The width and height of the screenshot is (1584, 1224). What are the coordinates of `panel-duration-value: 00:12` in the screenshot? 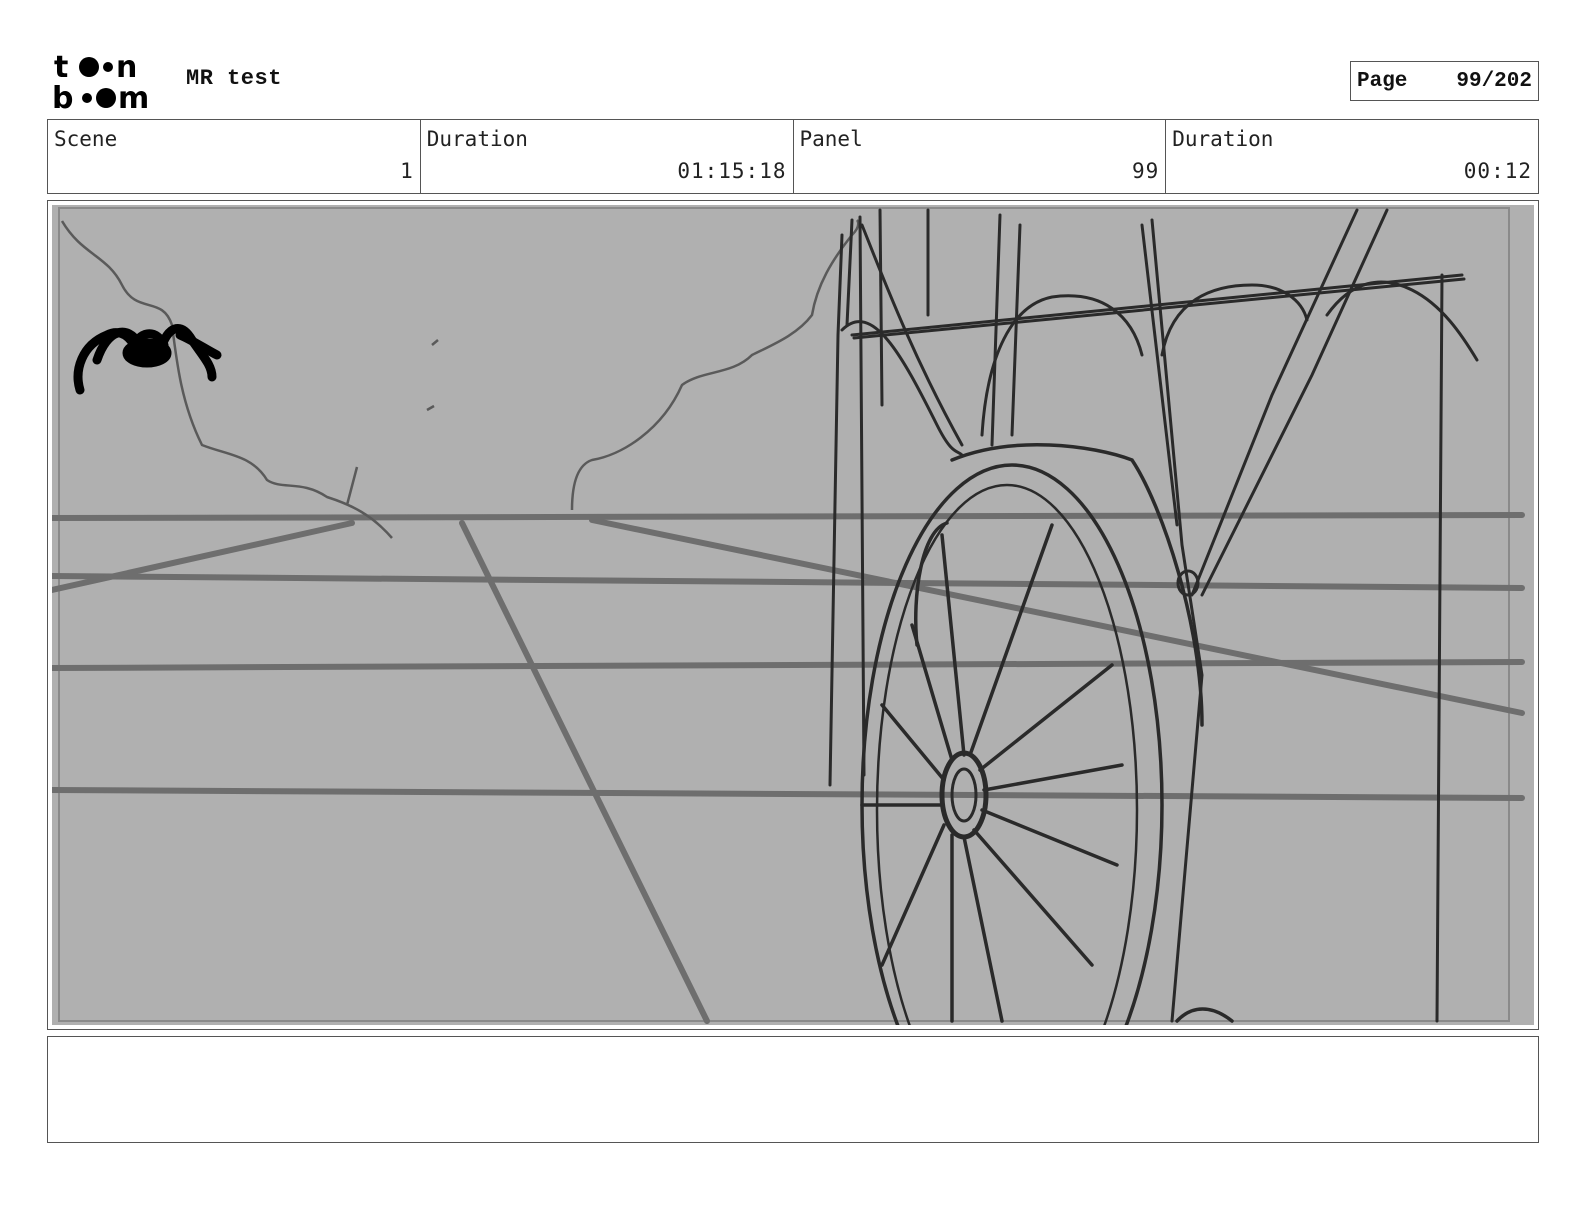 It's located at (1497, 171).